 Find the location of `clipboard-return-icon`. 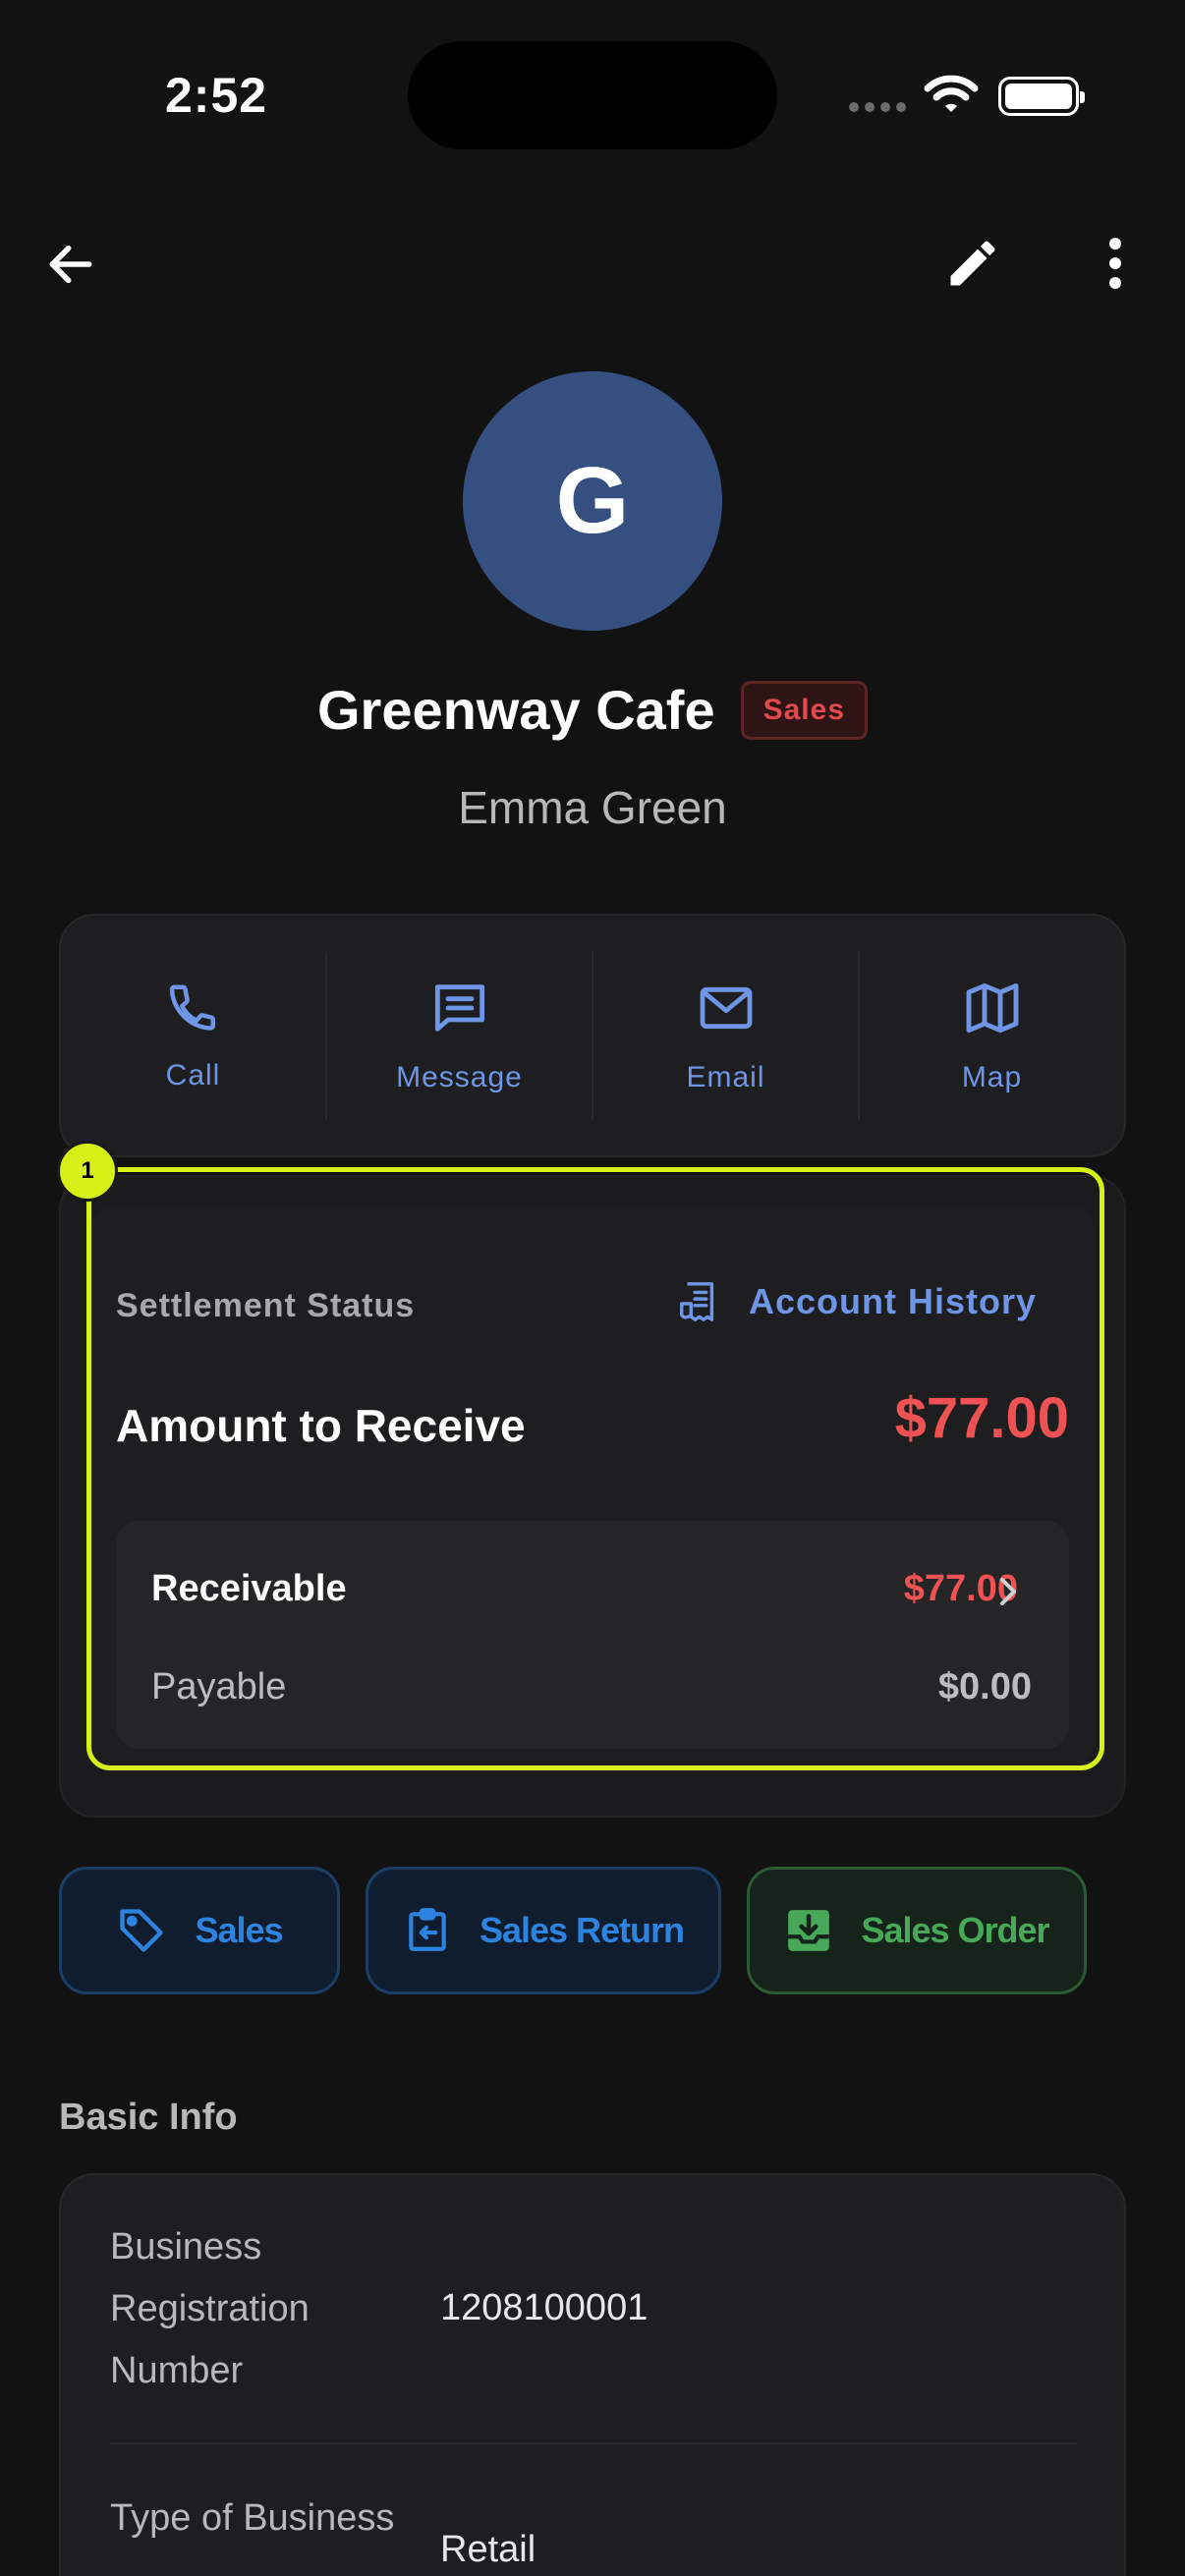

clipboard-return-icon is located at coordinates (428, 1929).